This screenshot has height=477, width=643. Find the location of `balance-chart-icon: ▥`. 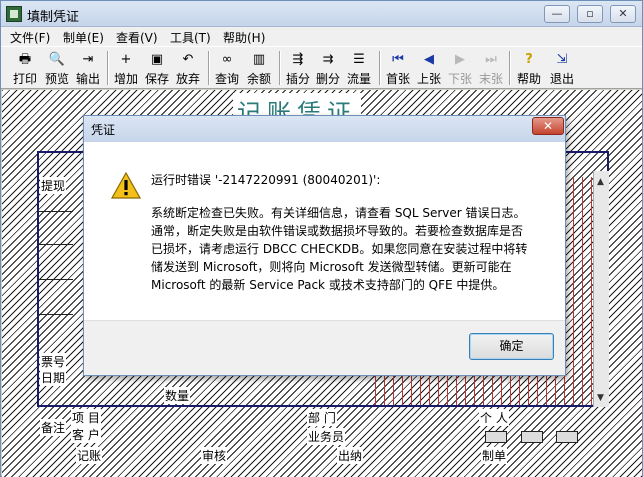

balance-chart-icon: ▥ is located at coordinates (259, 59).